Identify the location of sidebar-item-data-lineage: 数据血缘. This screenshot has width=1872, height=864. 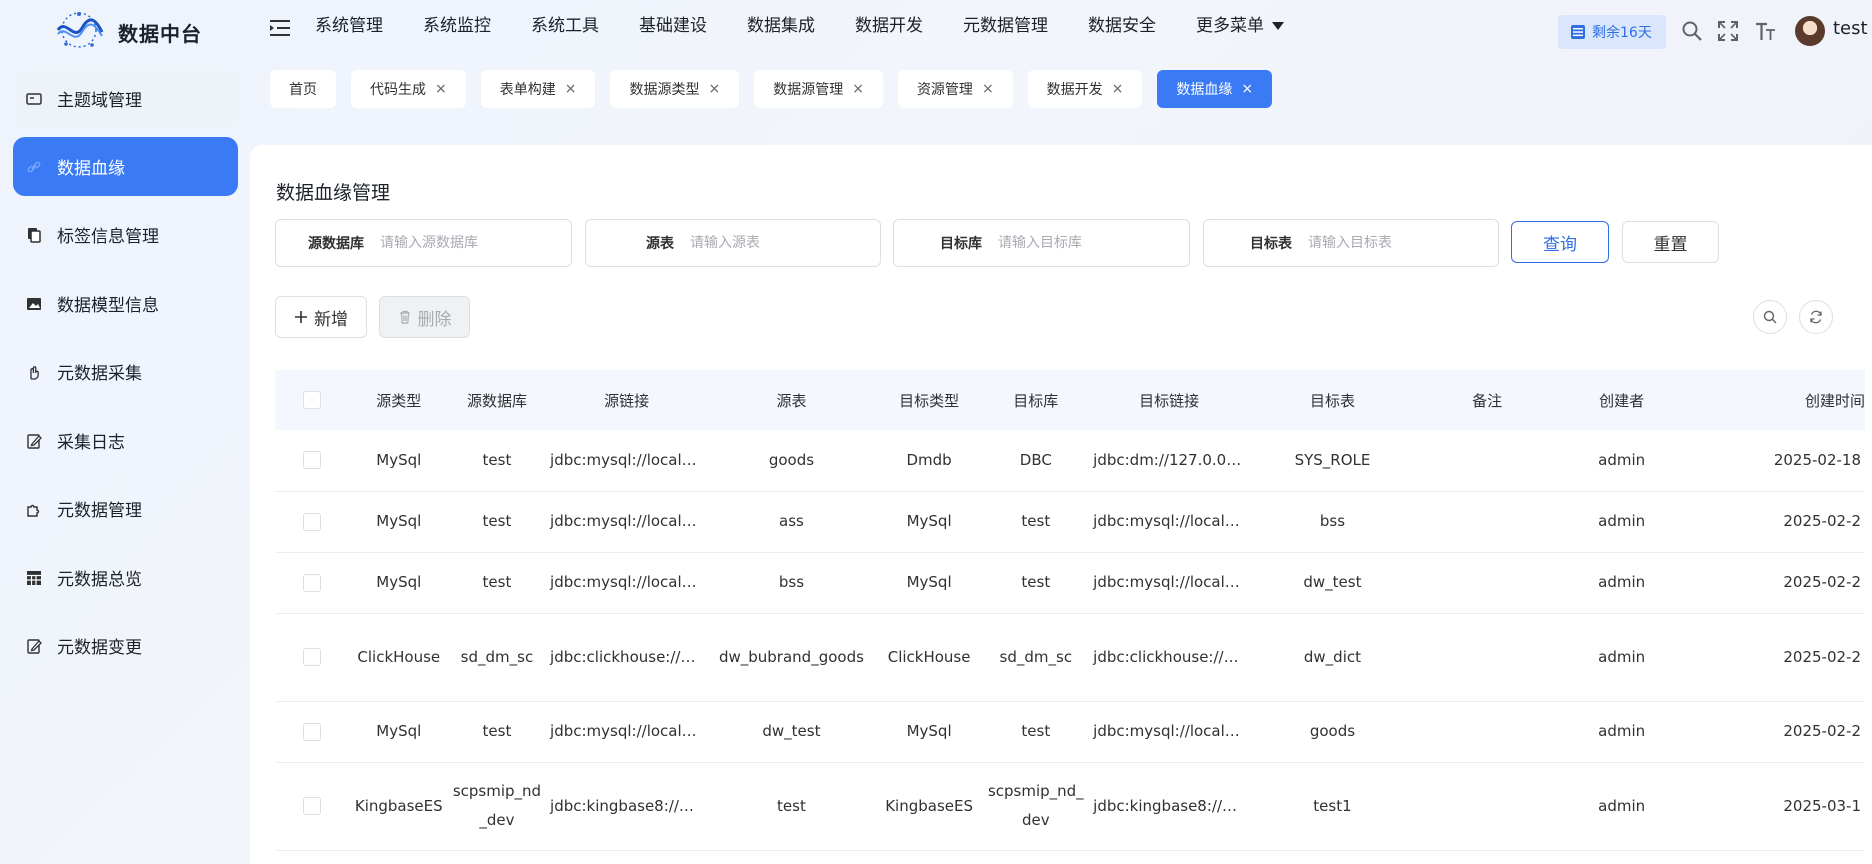
(125, 166).